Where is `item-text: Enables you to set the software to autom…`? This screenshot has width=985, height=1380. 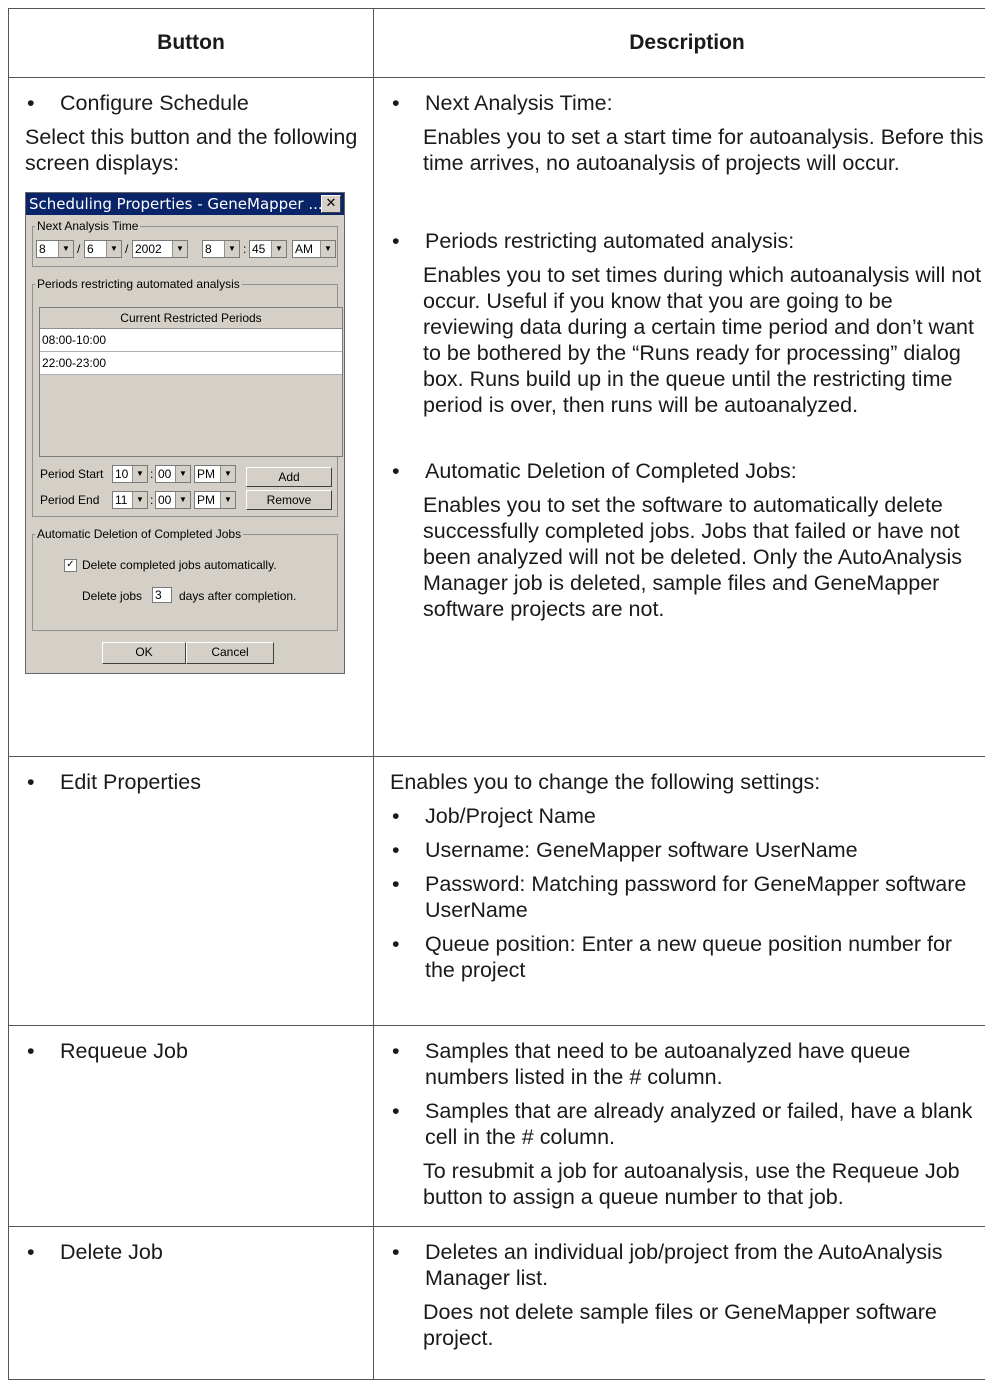
item-text: Enables you to set the software to autom… is located at coordinates (704, 557).